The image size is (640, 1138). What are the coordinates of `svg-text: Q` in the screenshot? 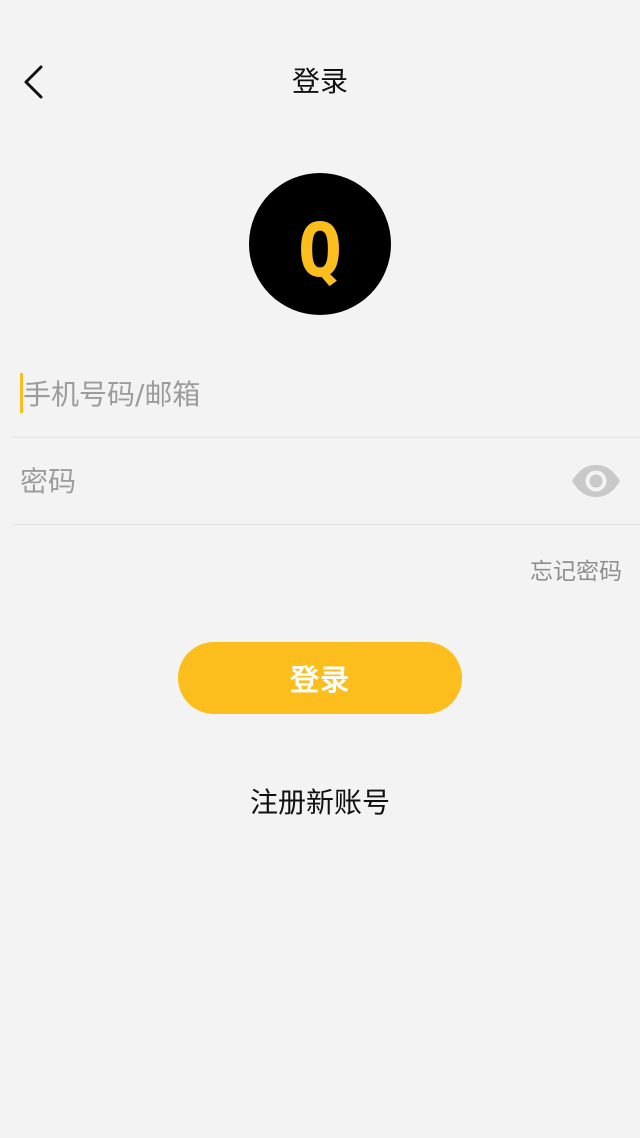 It's located at (320, 249).